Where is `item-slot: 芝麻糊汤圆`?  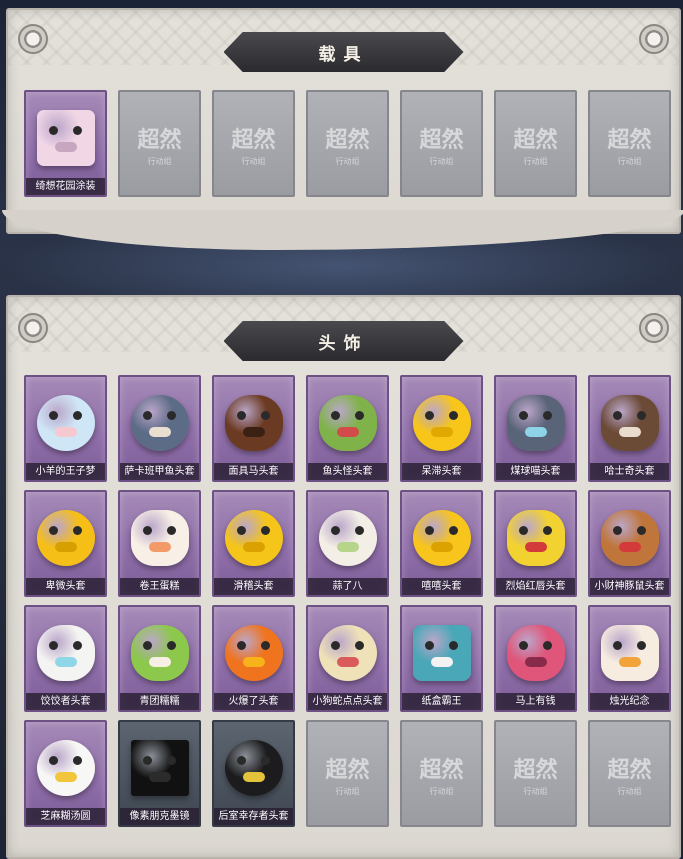 item-slot: 芝麻糊汤圆 is located at coordinates (65, 773).